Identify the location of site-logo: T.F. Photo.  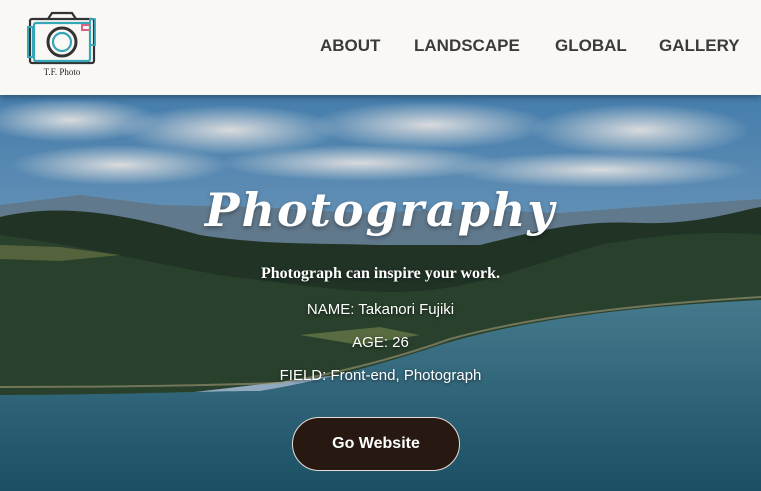
(62, 45).